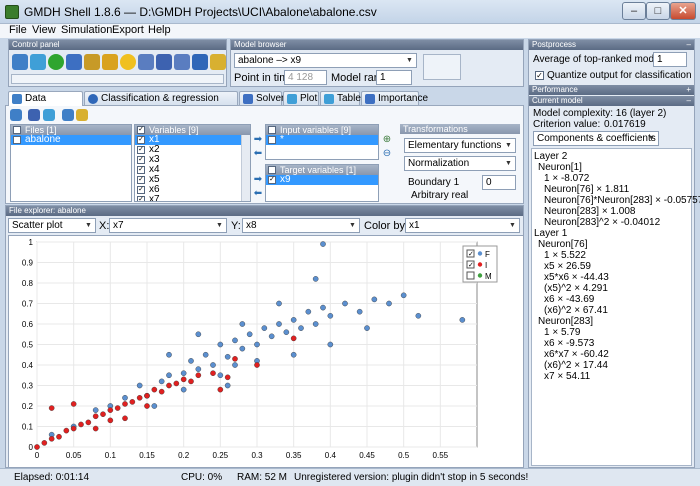 This screenshot has width=700, height=486. Describe the element at coordinates (20, 62) in the screenshot. I see `open-icon` at that location.